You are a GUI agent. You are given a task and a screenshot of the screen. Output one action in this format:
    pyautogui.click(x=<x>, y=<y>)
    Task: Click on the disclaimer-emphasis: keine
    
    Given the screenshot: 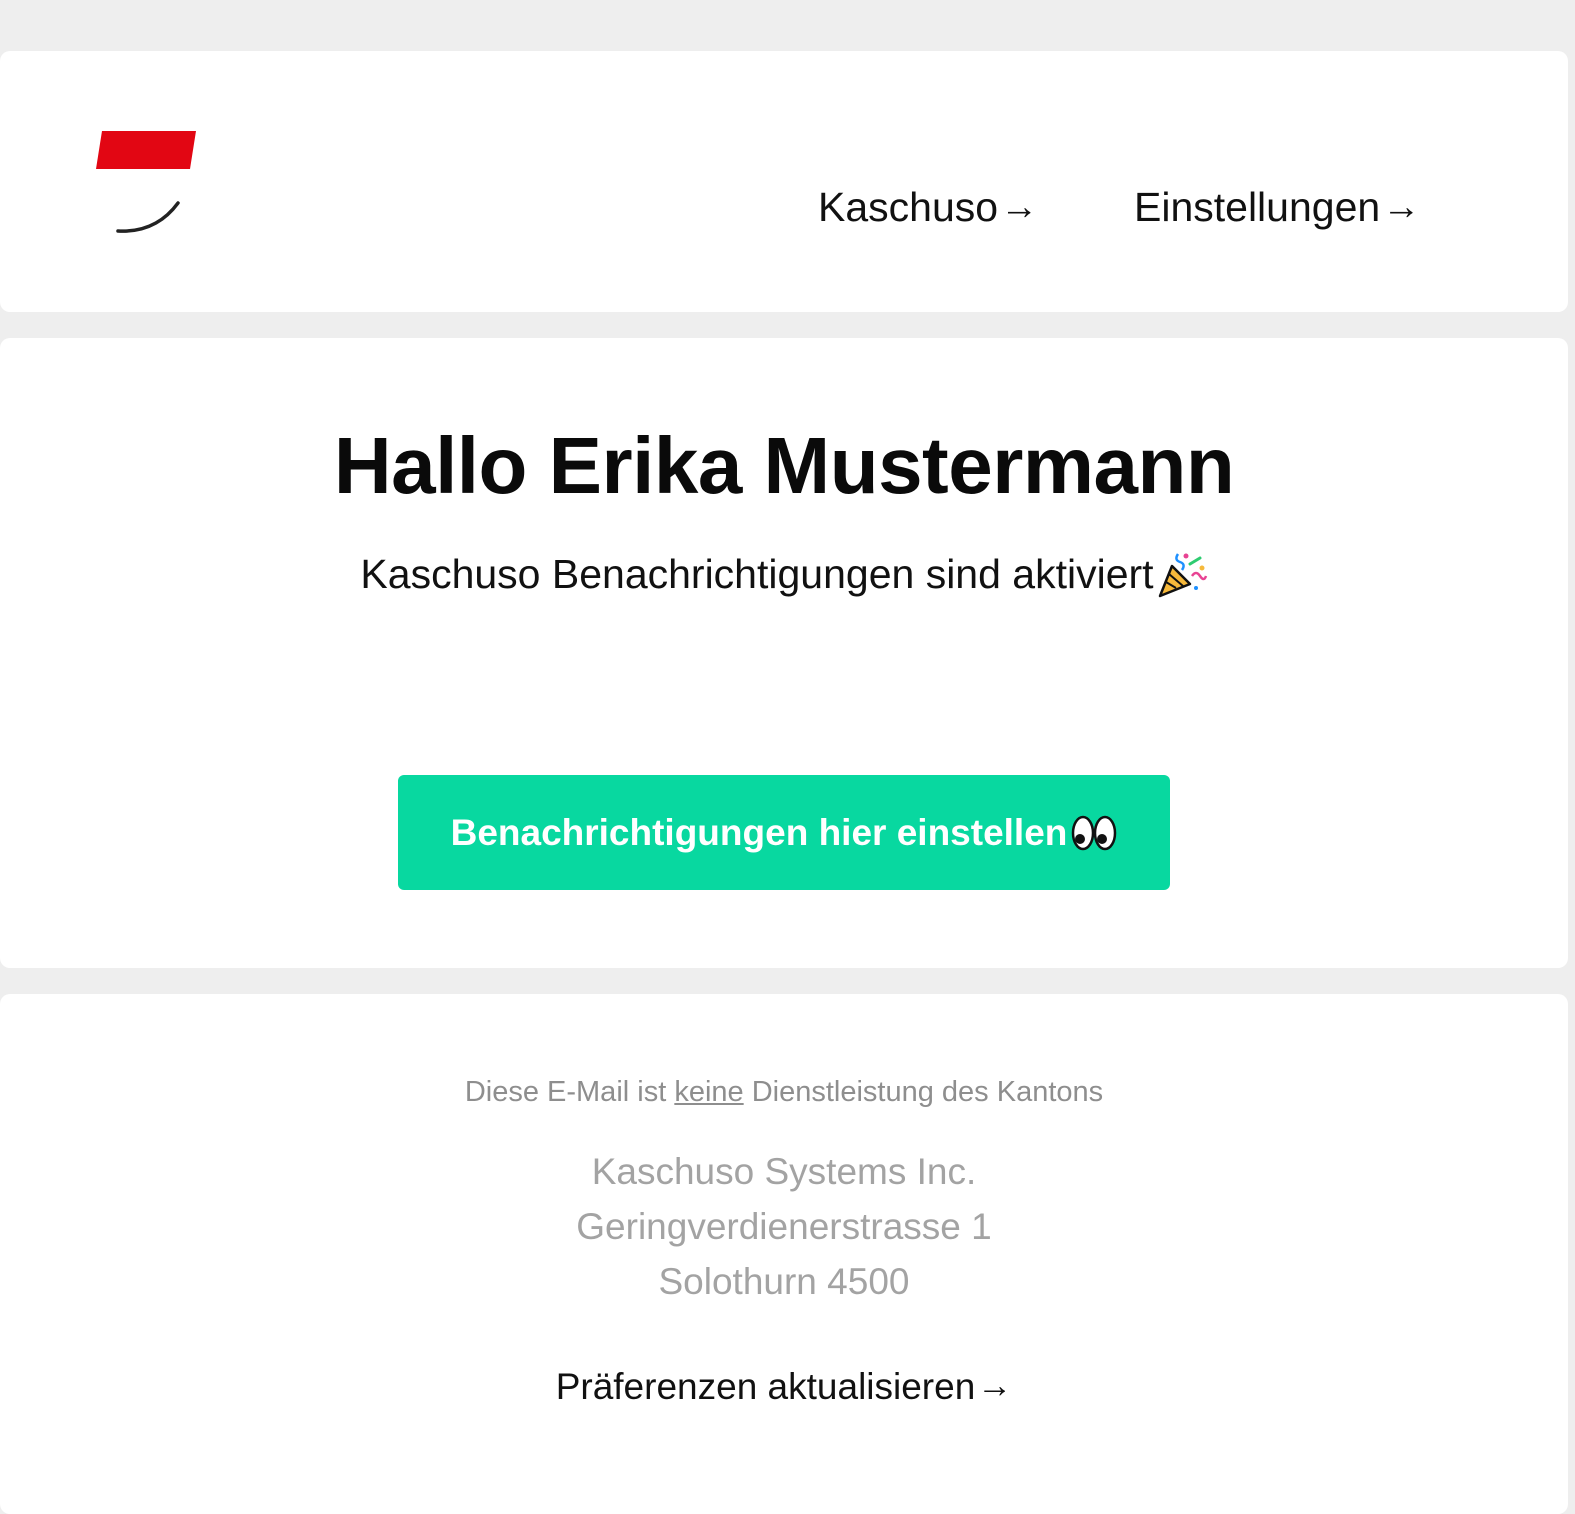 What is the action you would take?
    pyautogui.click(x=709, y=1092)
    